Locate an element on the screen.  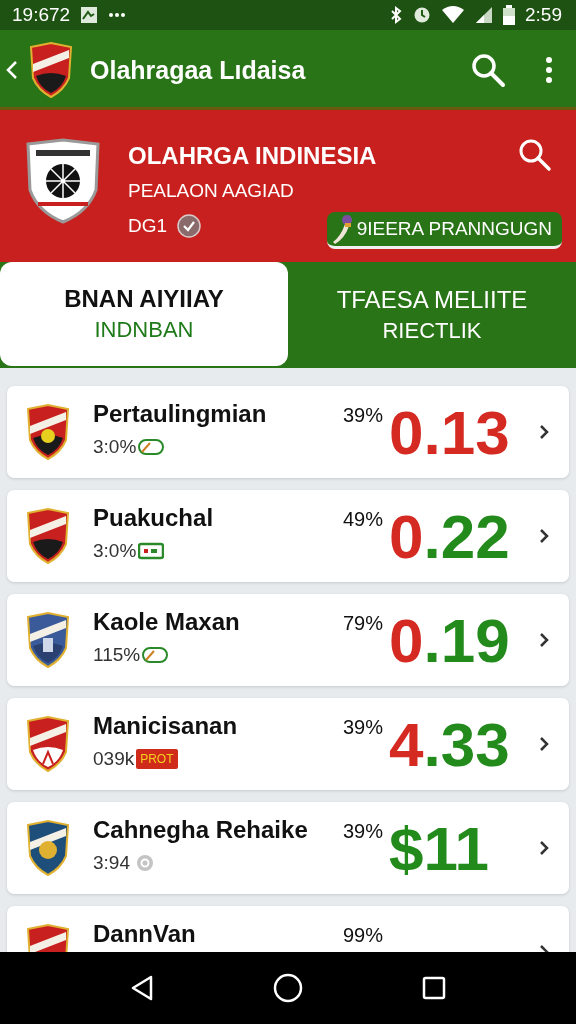
detail-text: 3:94 is located at coordinates (111, 863).